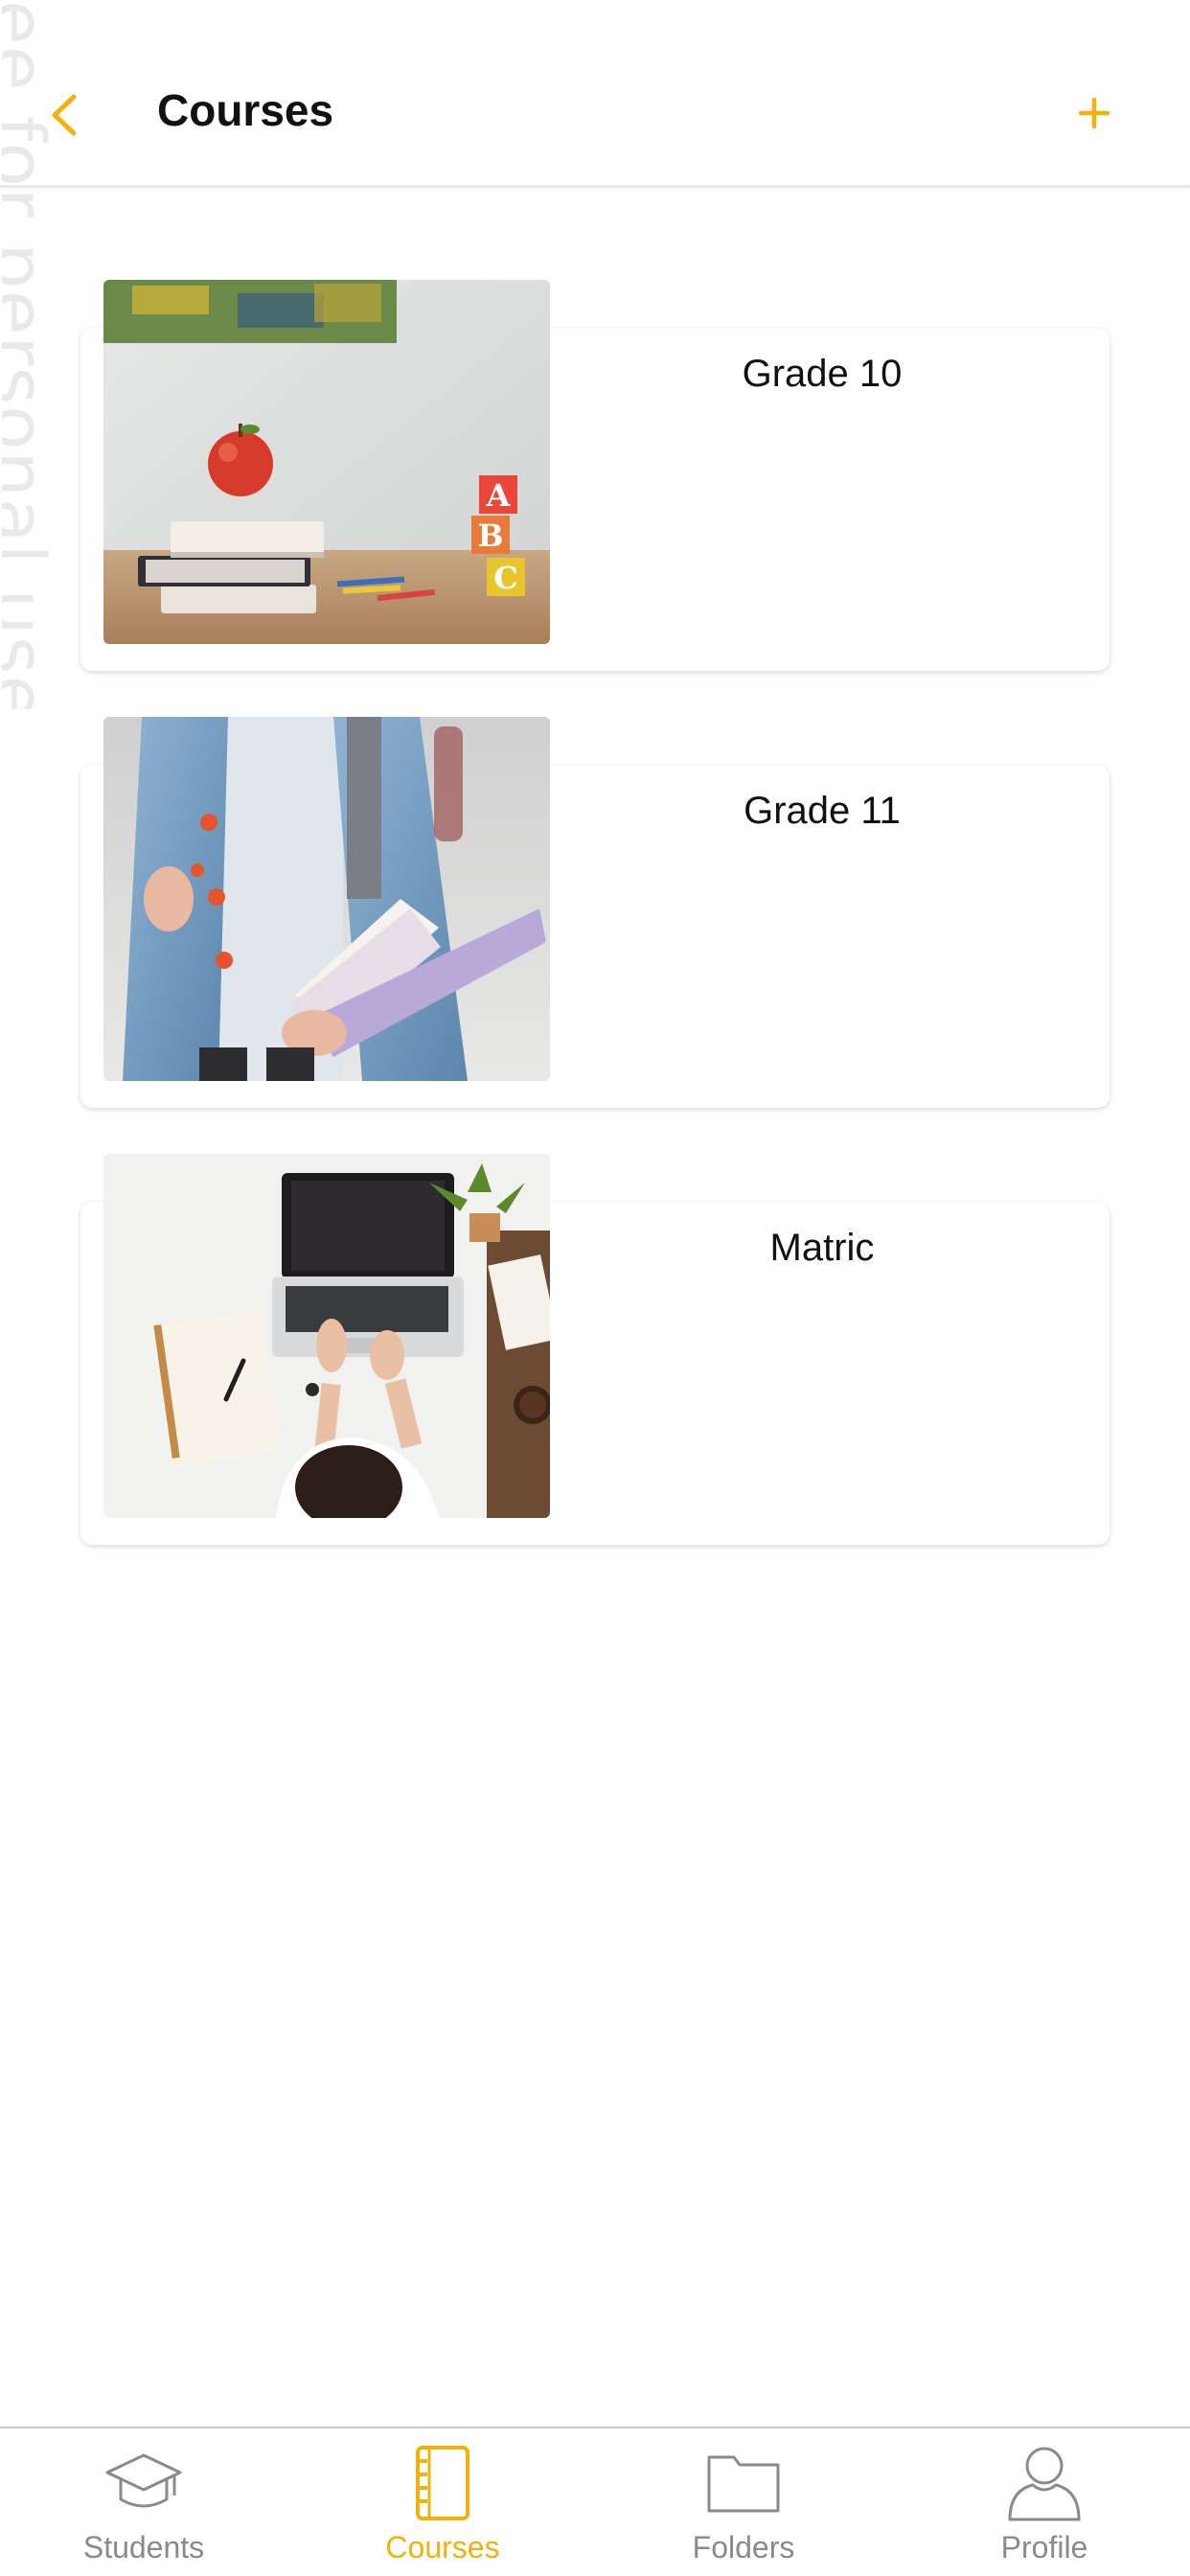 Image resolution: width=1190 pixels, height=2576 pixels. Describe the element at coordinates (744, 2484) in the screenshot. I see `folder-icon` at that location.